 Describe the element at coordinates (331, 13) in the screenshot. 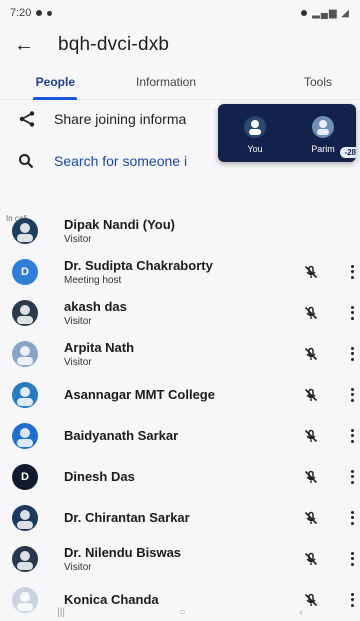

I see `signal-icon: ▂▄▆ ◢` at that location.